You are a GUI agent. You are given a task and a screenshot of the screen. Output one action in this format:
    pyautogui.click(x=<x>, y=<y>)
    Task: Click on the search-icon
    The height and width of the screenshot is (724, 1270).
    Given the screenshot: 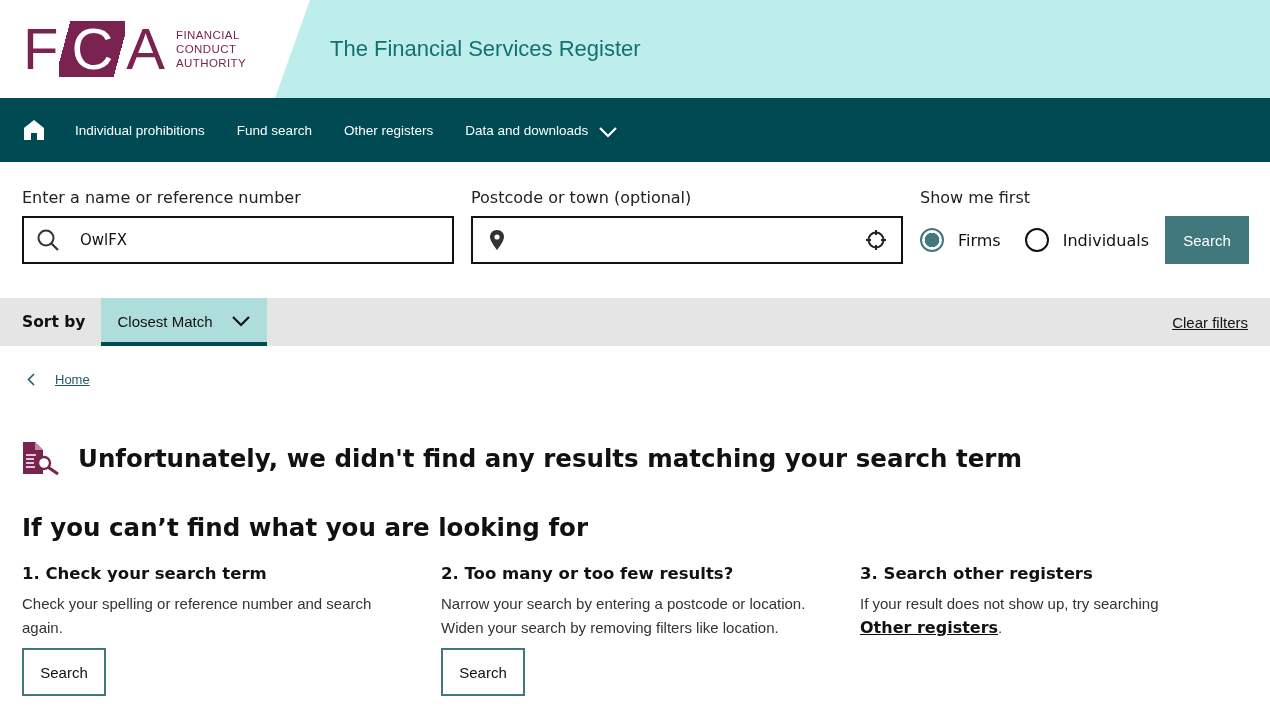 What is the action you would take?
    pyautogui.click(x=48, y=240)
    